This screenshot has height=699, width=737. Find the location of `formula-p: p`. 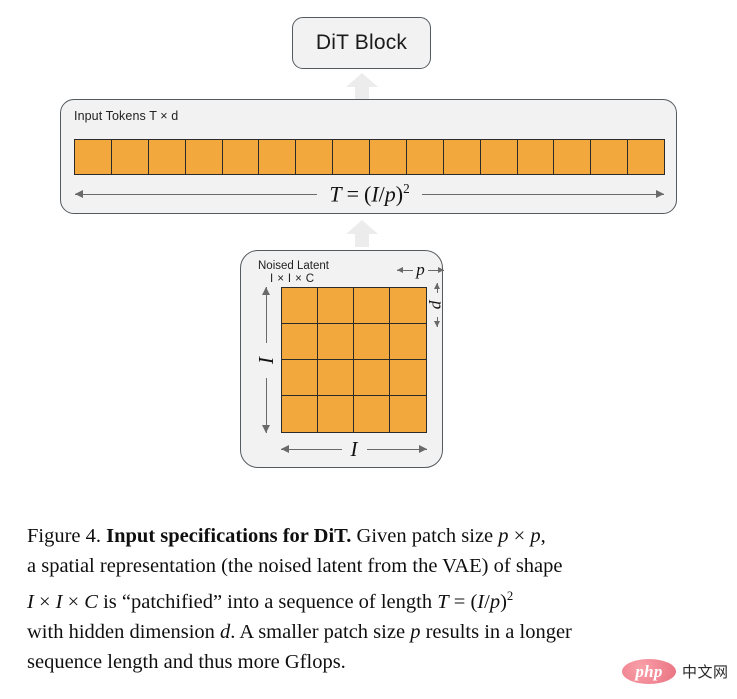

formula-p: p is located at coordinates (390, 194).